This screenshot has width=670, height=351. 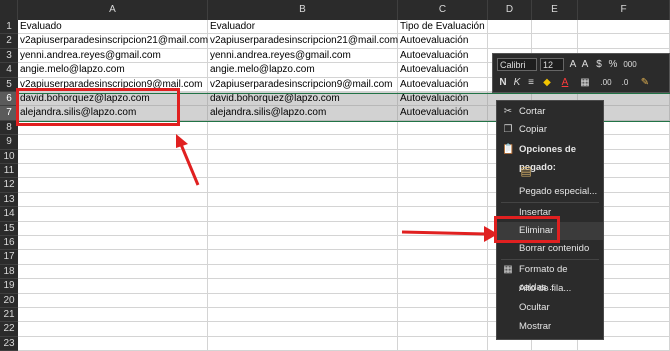 I want to click on row-header: 9, so click(x=9, y=142).